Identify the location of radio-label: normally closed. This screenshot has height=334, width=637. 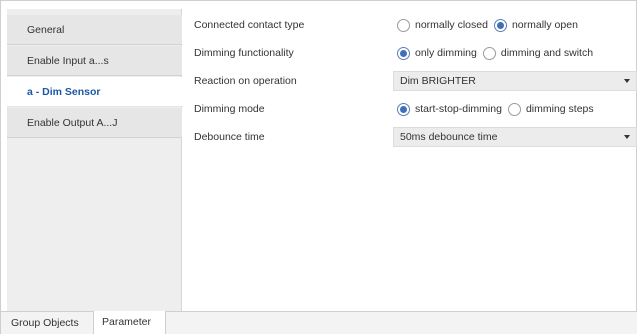
(451, 25).